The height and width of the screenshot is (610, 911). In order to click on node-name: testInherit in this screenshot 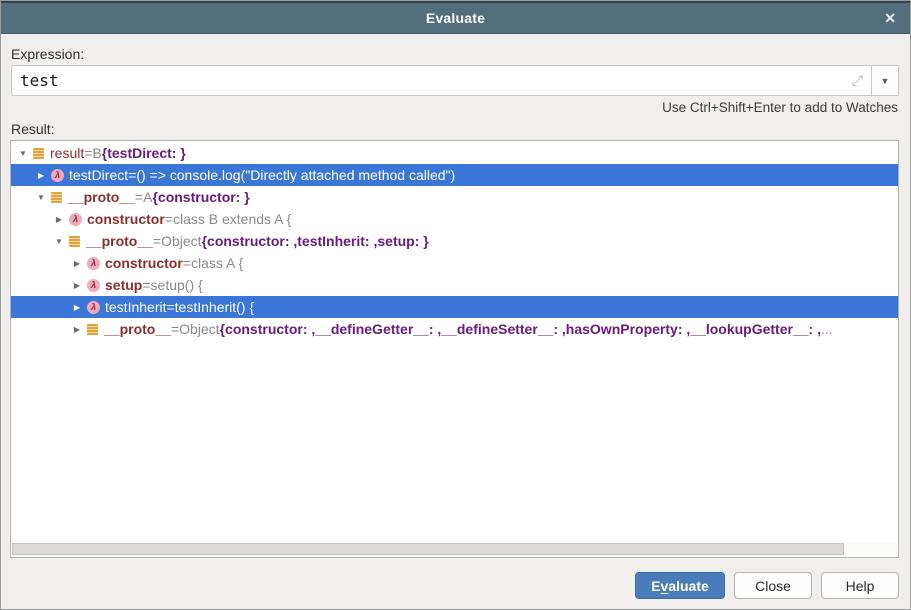, I will do `click(136, 307)`.